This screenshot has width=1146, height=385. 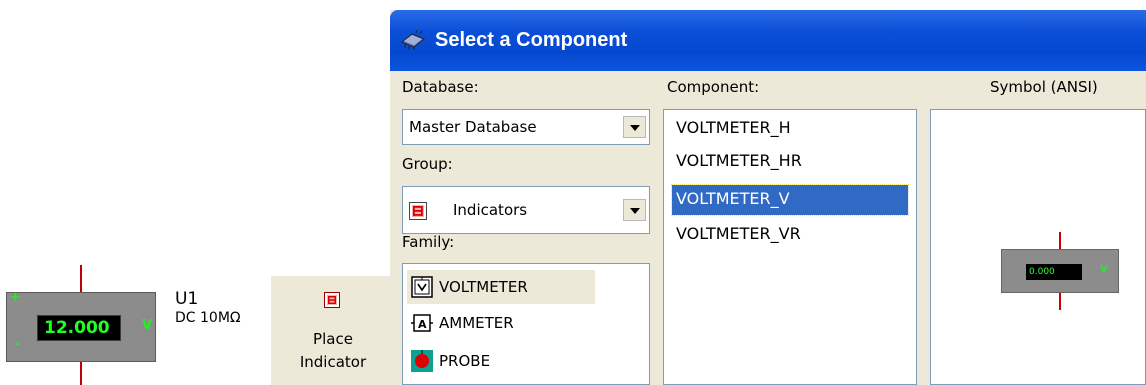 What do you see at coordinates (473, 127) in the screenshot?
I see `database-value: Master Database` at bounding box center [473, 127].